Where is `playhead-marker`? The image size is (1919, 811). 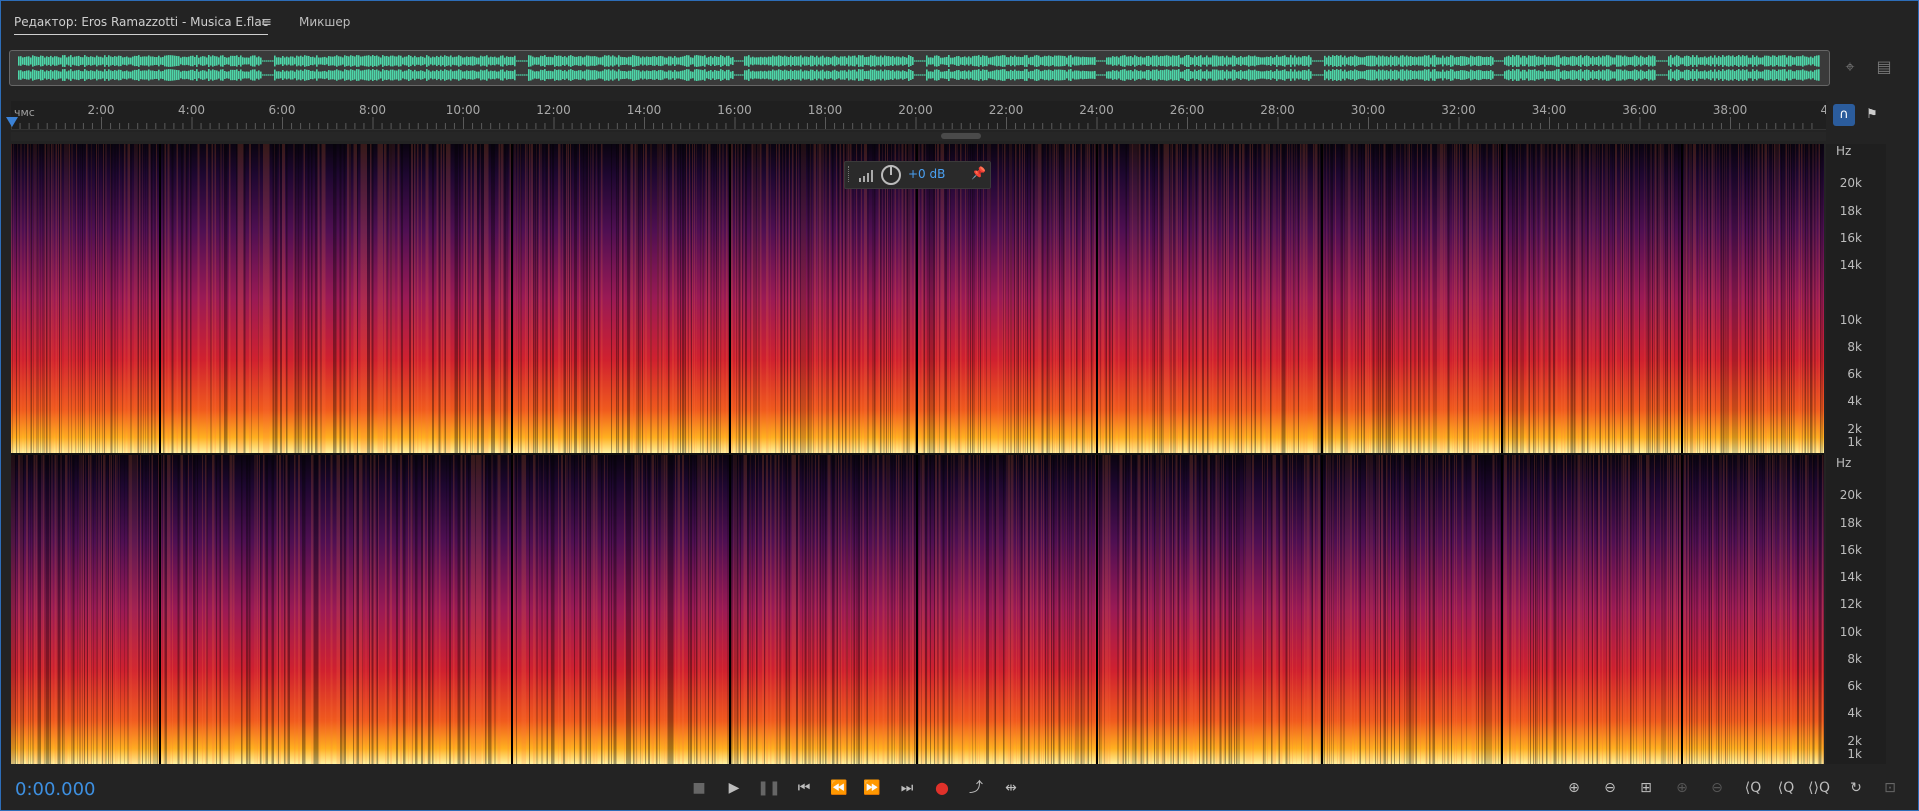 playhead-marker is located at coordinates (12, 122).